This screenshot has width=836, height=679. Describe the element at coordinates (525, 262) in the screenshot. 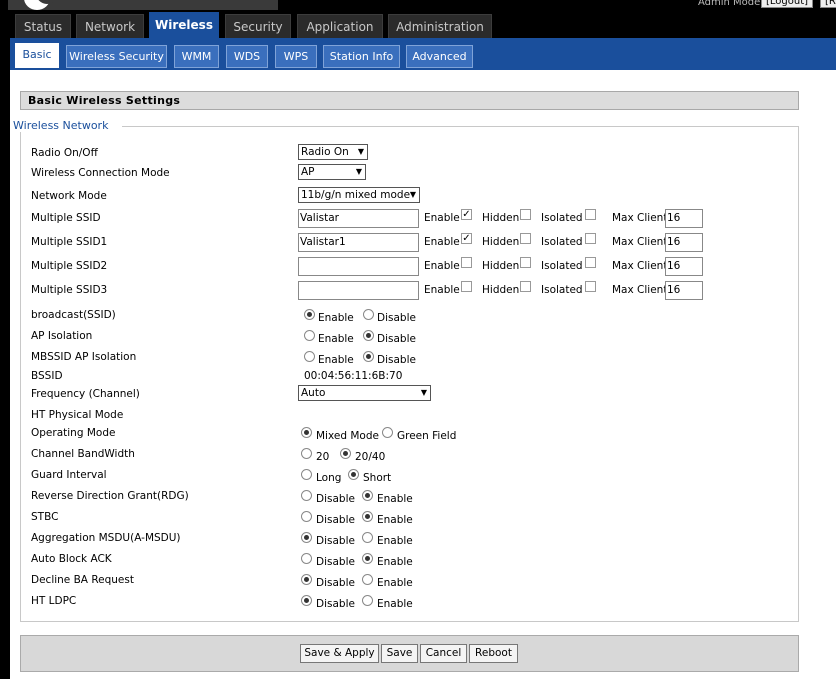

I see `ssid2-hidden-checkbox` at that location.